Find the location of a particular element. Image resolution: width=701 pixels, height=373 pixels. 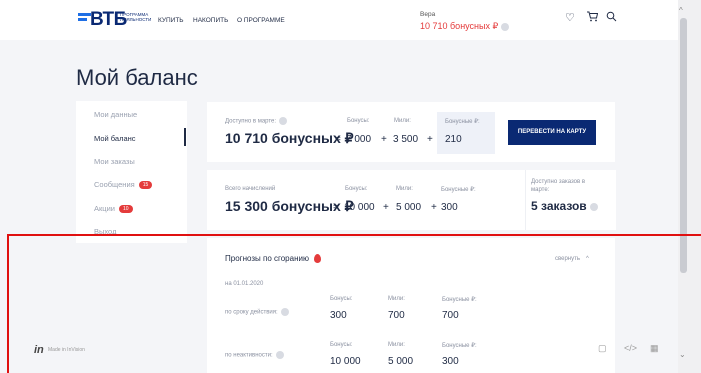

sidebar-item-balance: Мой баланс is located at coordinates (115, 138).